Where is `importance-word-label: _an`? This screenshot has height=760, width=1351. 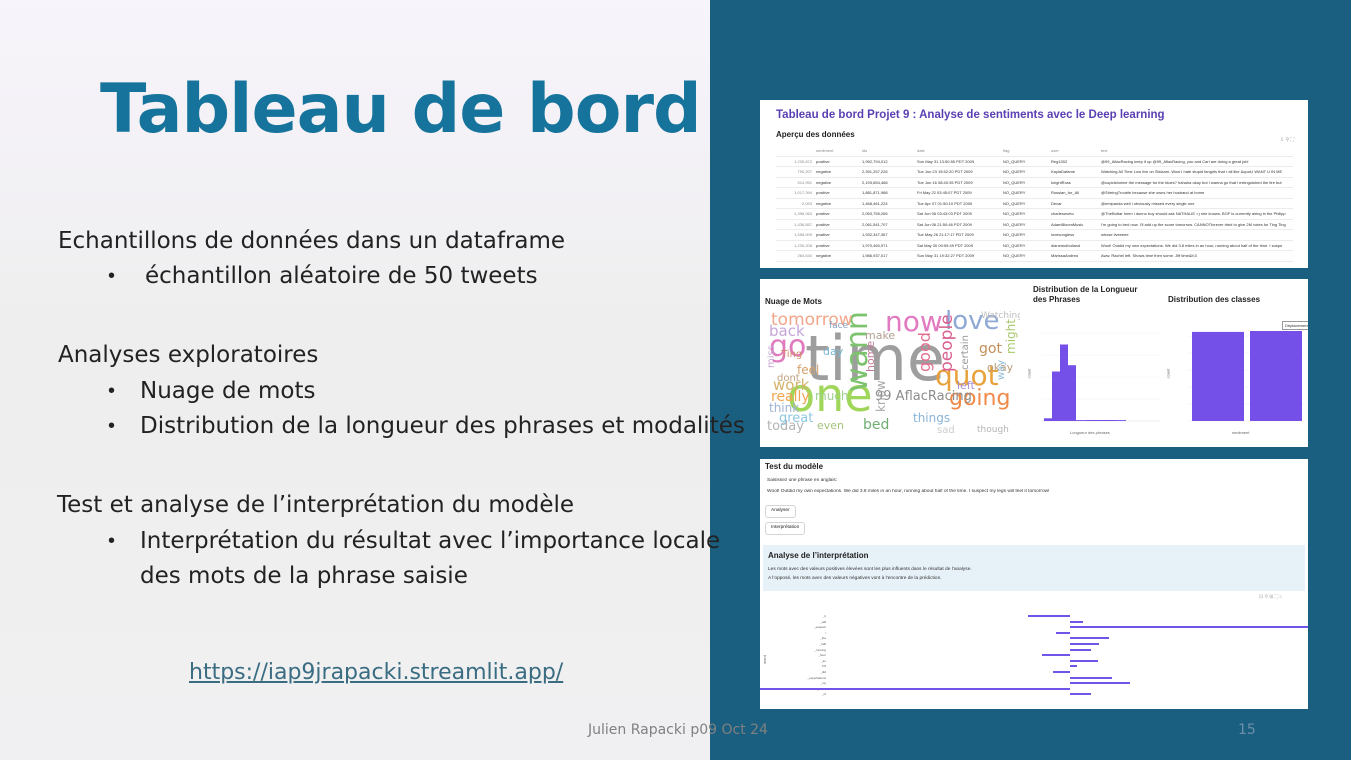 importance-word-label: _an is located at coordinates (823, 660).